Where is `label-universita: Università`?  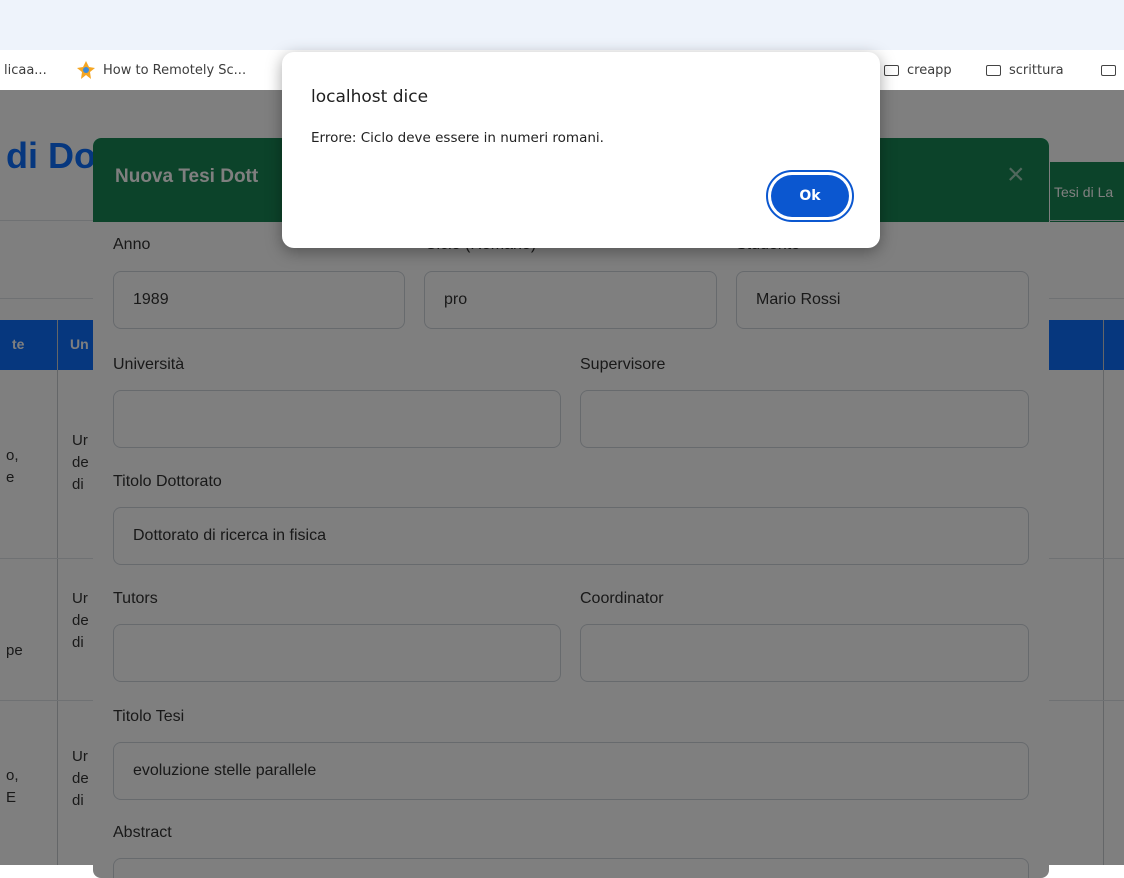 label-universita: Università is located at coordinates (149, 364).